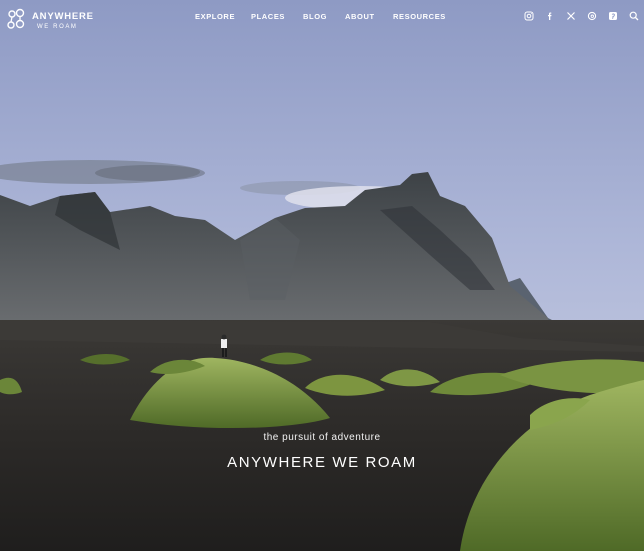 Image resolution: width=644 pixels, height=551 pixels. What do you see at coordinates (529, 16) in the screenshot?
I see `instagram-icon` at bounding box center [529, 16].